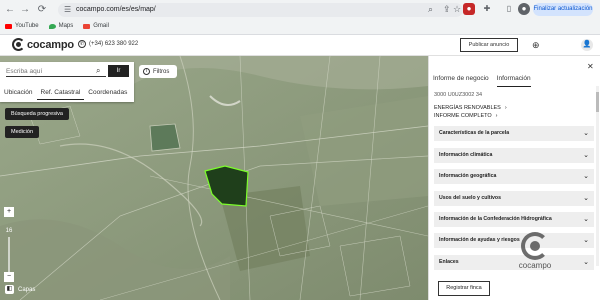 Image resolution: width=600 pixels, height=300 pixels. I want to click on link-informe-completo: INFORME COMPLETO ›, so click(470, 116).